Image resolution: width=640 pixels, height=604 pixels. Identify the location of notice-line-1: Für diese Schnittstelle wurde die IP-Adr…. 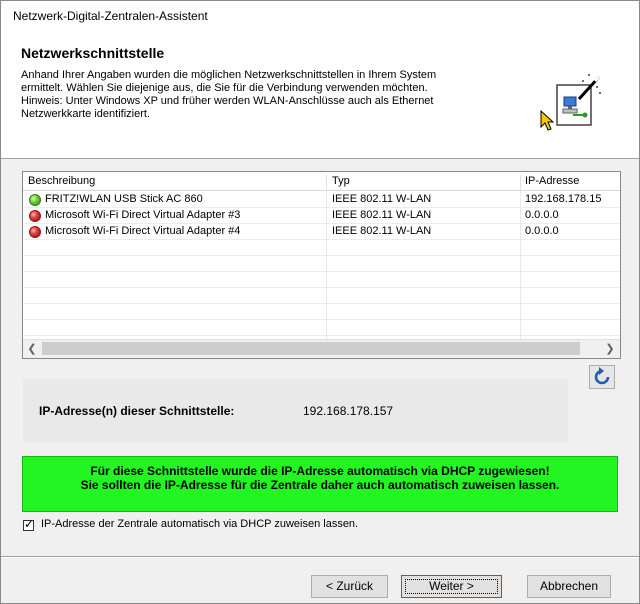
(320, 471).